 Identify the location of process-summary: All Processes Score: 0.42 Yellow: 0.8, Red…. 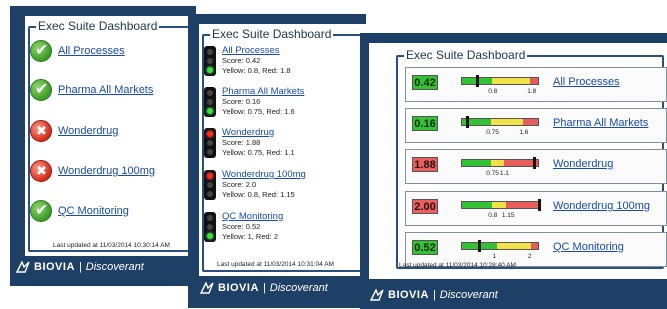
(256, 61).